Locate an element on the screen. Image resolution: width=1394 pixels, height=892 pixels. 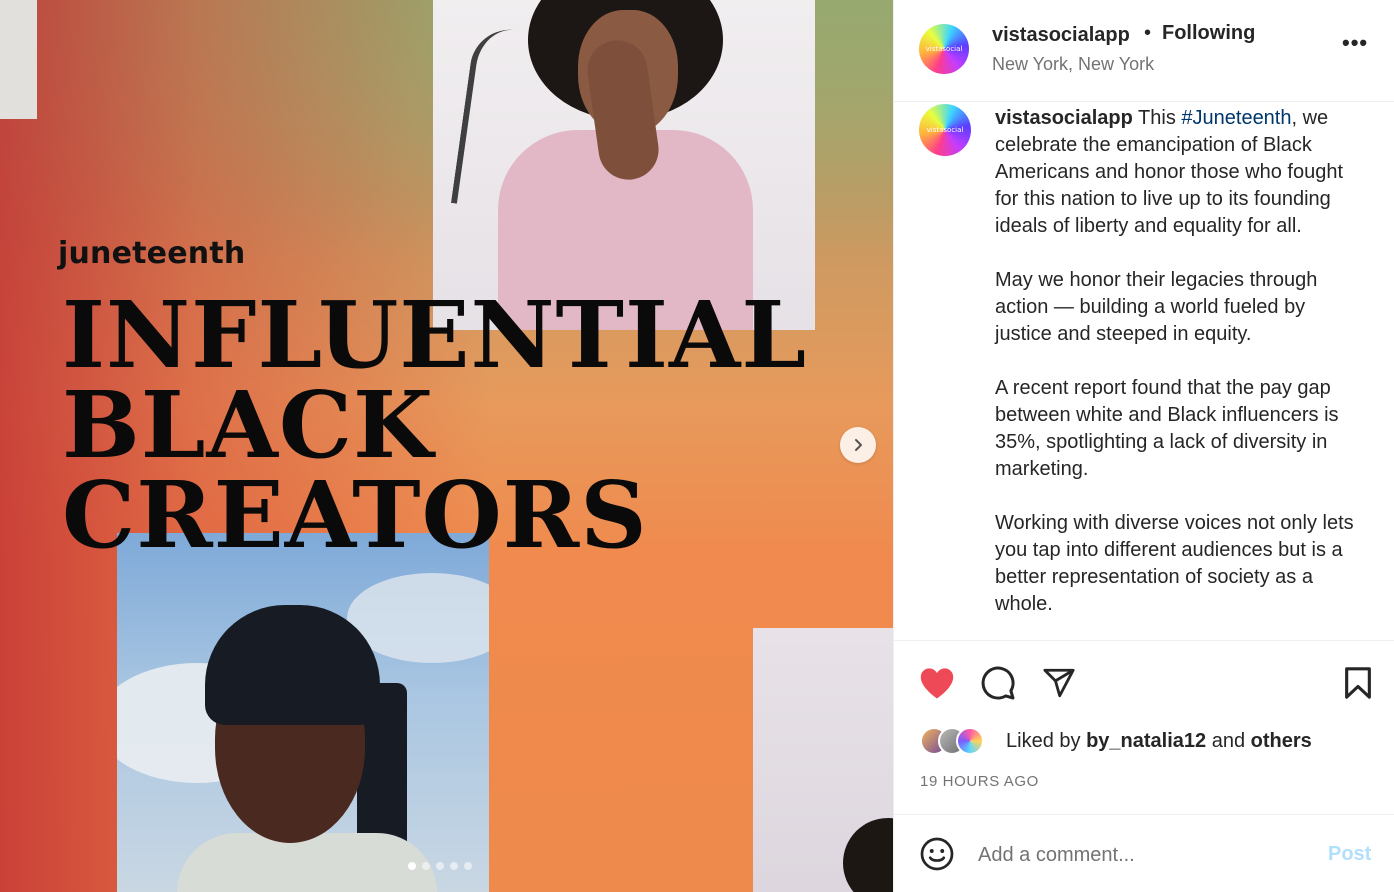
liked-by-text: Liked by by_natalia12 and others is located at coordinates (1159, 741).